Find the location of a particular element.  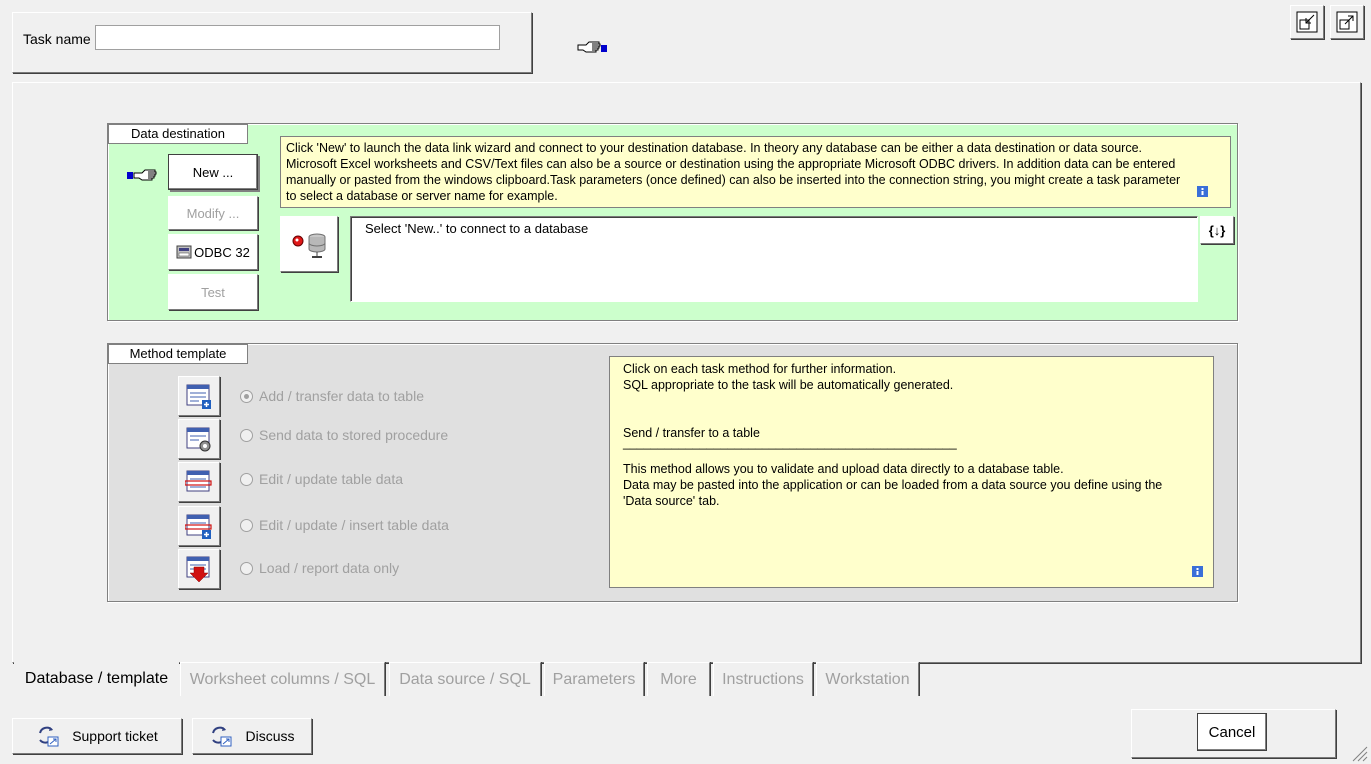

method-option-add-transfer: Add / transfer data to table is located at coordinates (332, 396).